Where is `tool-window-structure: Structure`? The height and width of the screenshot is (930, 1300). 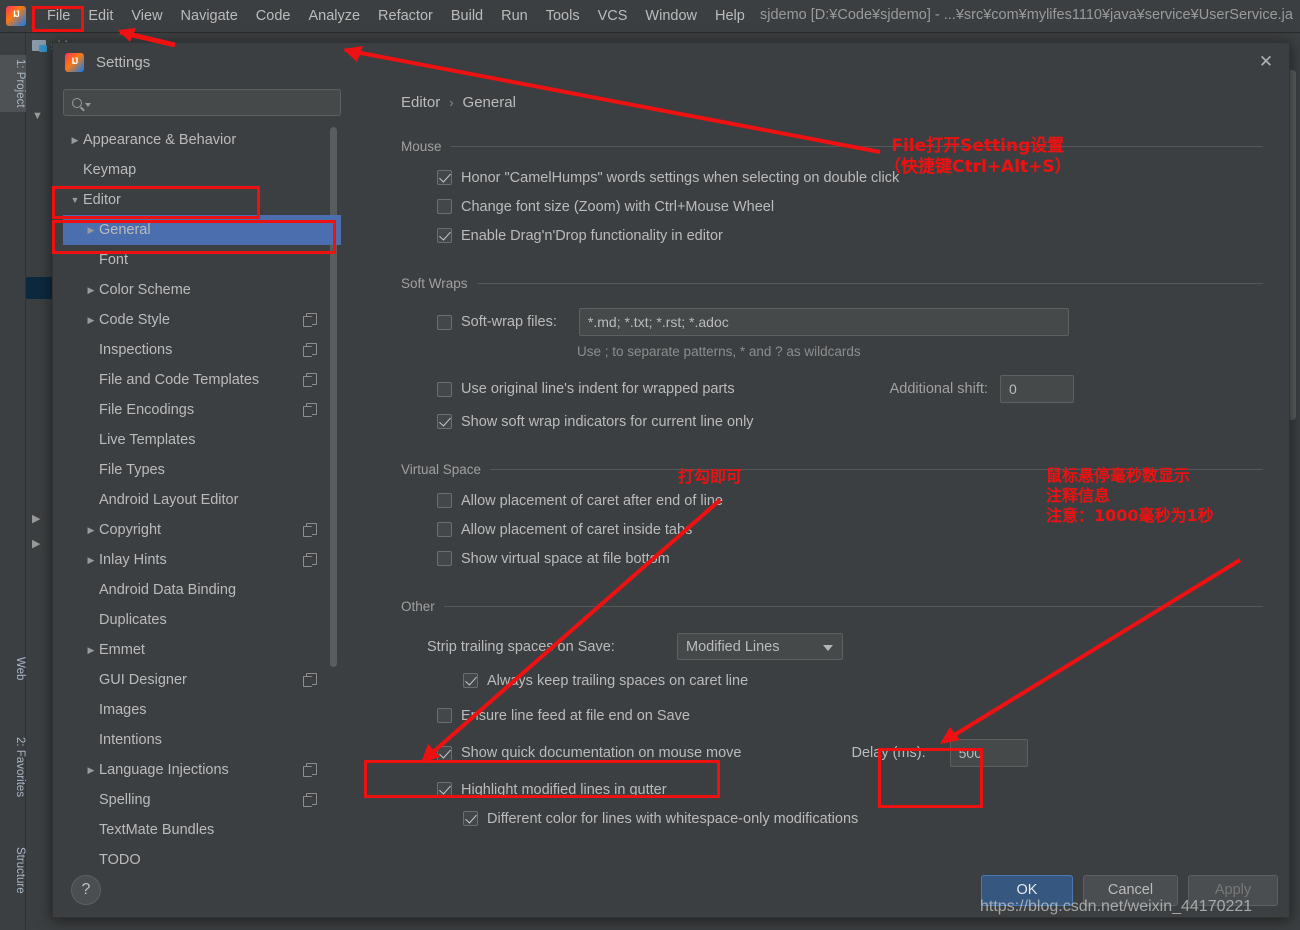 tool-window-structure: Structure is located at coordinates (13, 870).